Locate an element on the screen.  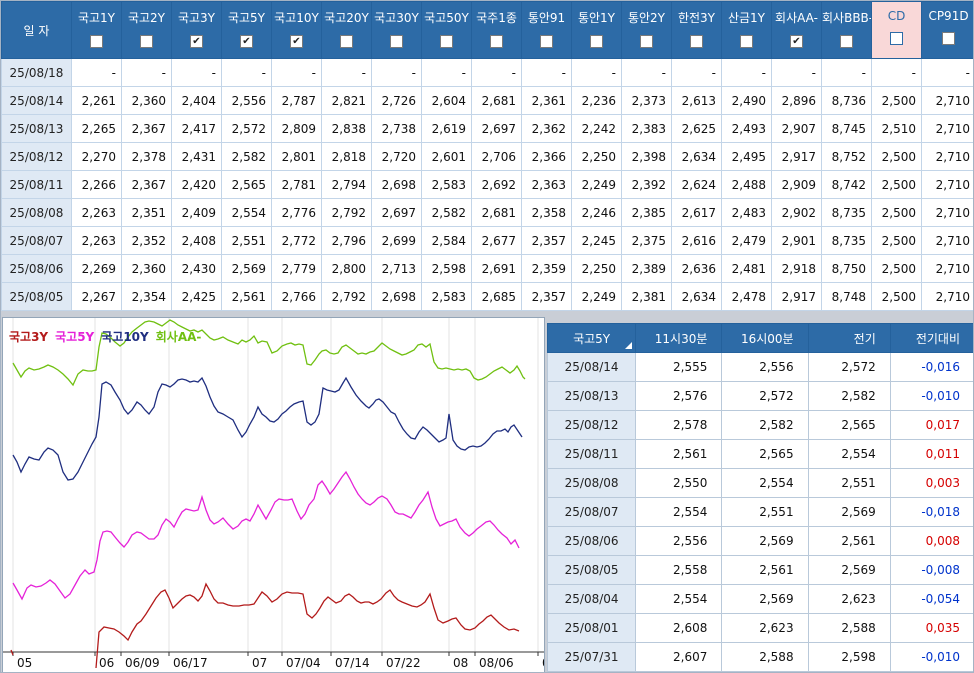
column-header-ktb-30y: 국고30Y is located at coordinates (396, 30).